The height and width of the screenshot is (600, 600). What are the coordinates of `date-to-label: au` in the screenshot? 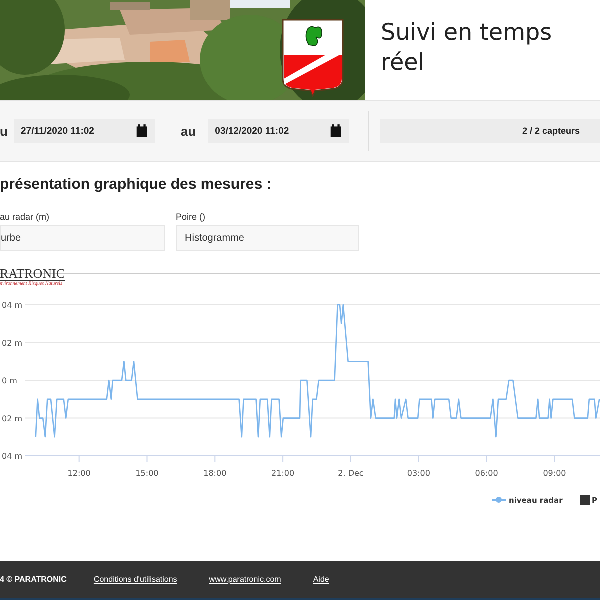 It's located at (189, 131).